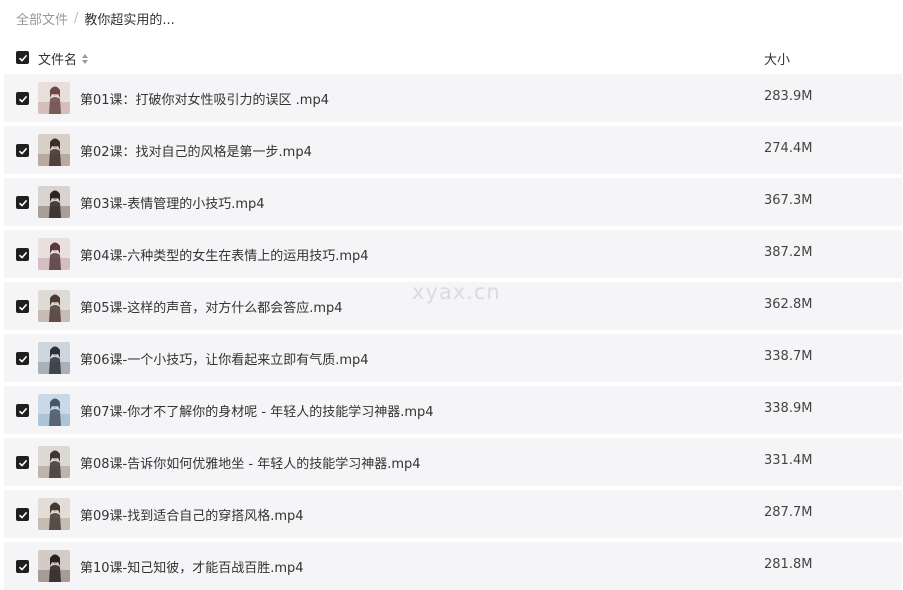  I want to click on file-row: 第08课-告诉你如何优雅地坐 - 年轻人的技能学习神器.mp4 331.4M, so click(453, 462).